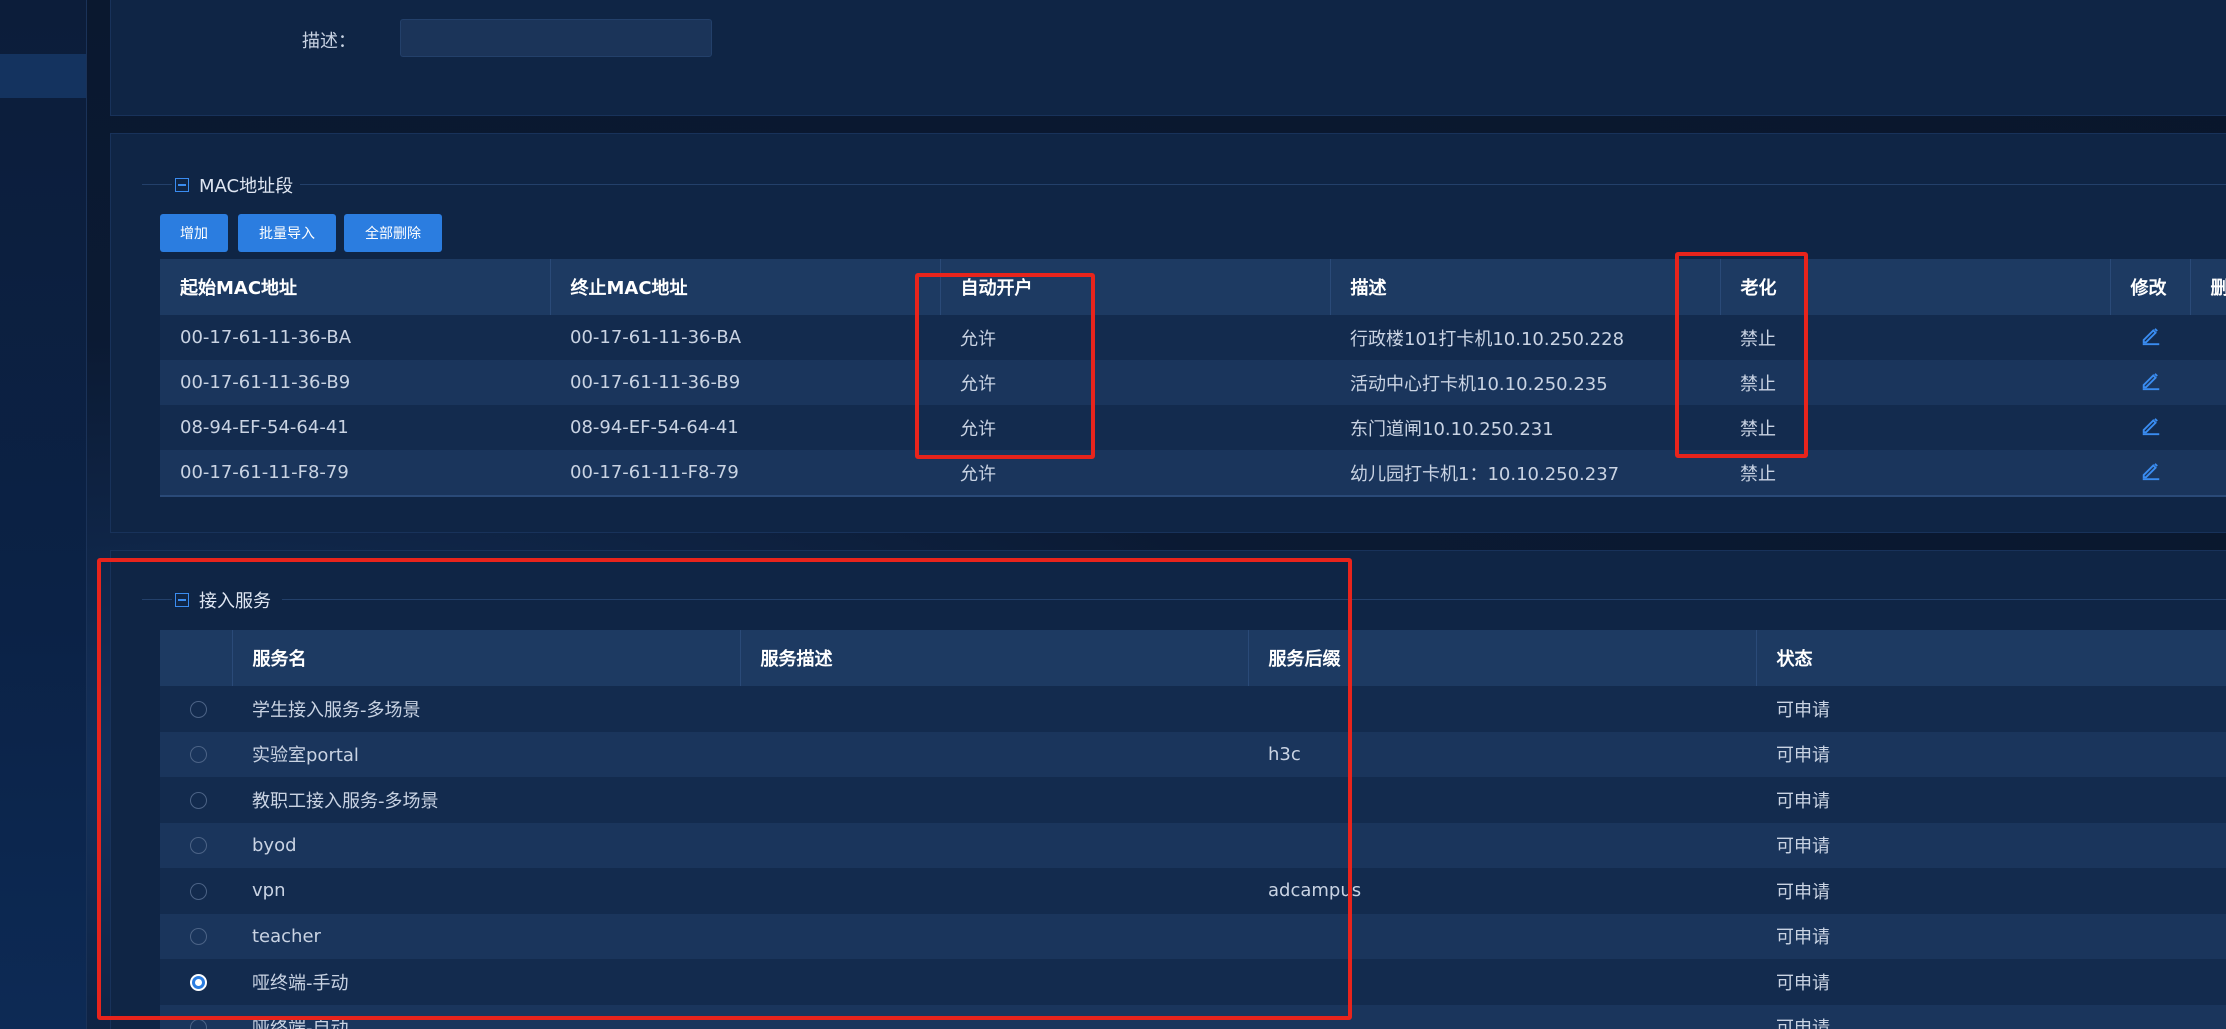 This screenshot has height=1029, width=2226. What do you see at coordinates (287, 233) in the screenshot?
I see `batch-import-button: 批量导入` at bounding box center [287, 233].